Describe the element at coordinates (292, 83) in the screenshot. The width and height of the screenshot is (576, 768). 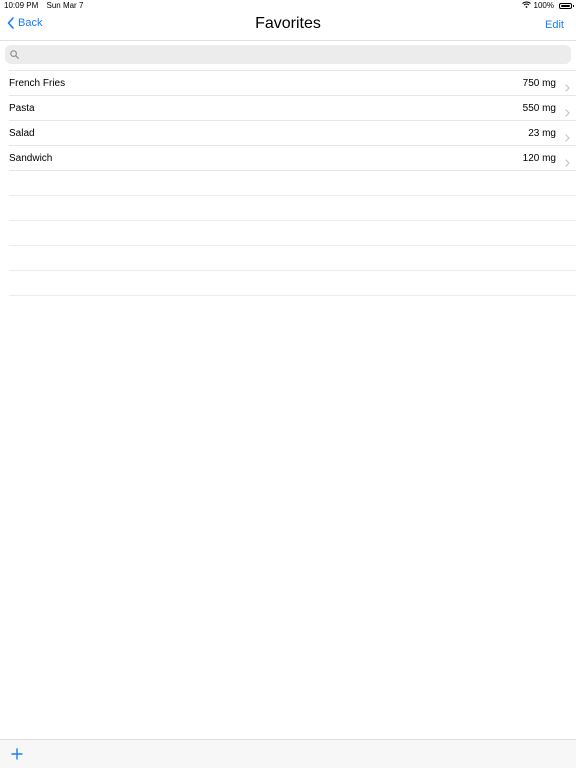
I see `list-item: French Fries 750 mg` at that location.